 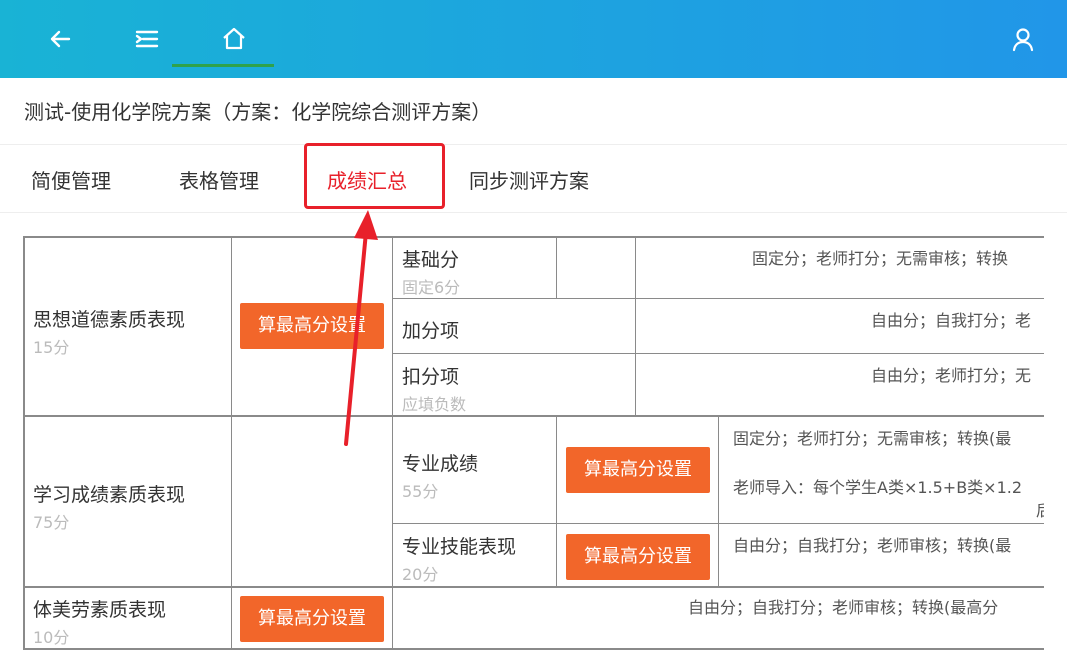 What do you see at coordinates (872, 438) in the screenshot?
I see `item-rule: 固定分；老师打分；无需审核；转换(最` at bounding box center [872, 438].